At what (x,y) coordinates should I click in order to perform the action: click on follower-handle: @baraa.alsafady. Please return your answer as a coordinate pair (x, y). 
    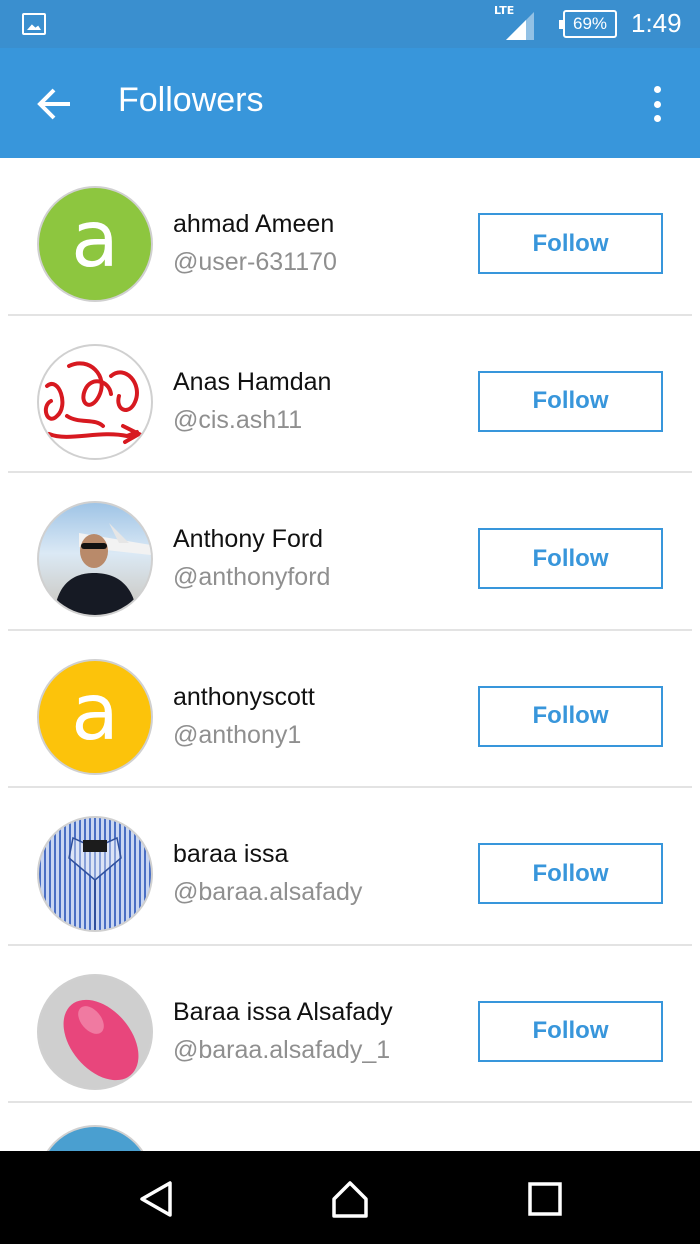
    Looking at the image, I should click on (268, 892).